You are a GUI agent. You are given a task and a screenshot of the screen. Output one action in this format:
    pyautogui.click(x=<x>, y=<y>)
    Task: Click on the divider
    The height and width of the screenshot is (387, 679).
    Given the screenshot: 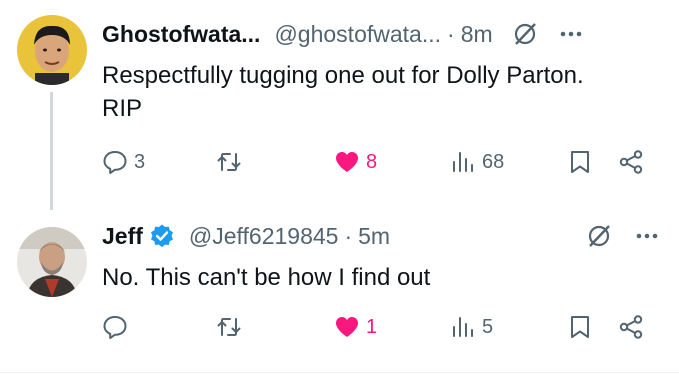 What is the action you would take?
    pyautogui.click(x=339, y=372)
    